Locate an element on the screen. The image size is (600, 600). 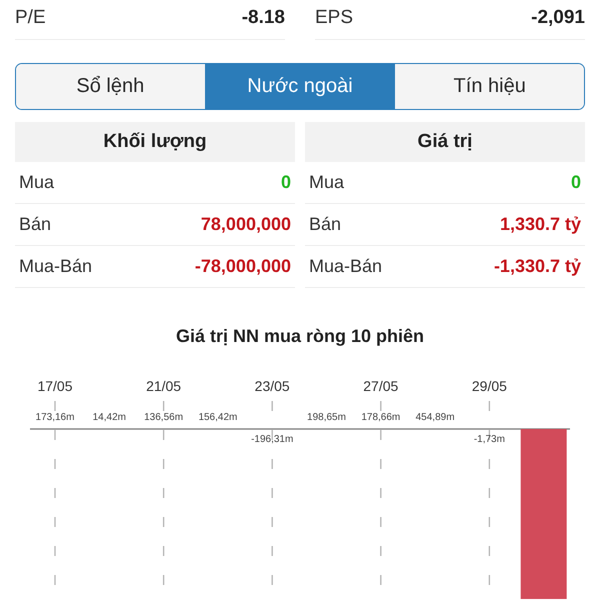
x-axis-label: 17/05 is located at coordinates (55, 386).